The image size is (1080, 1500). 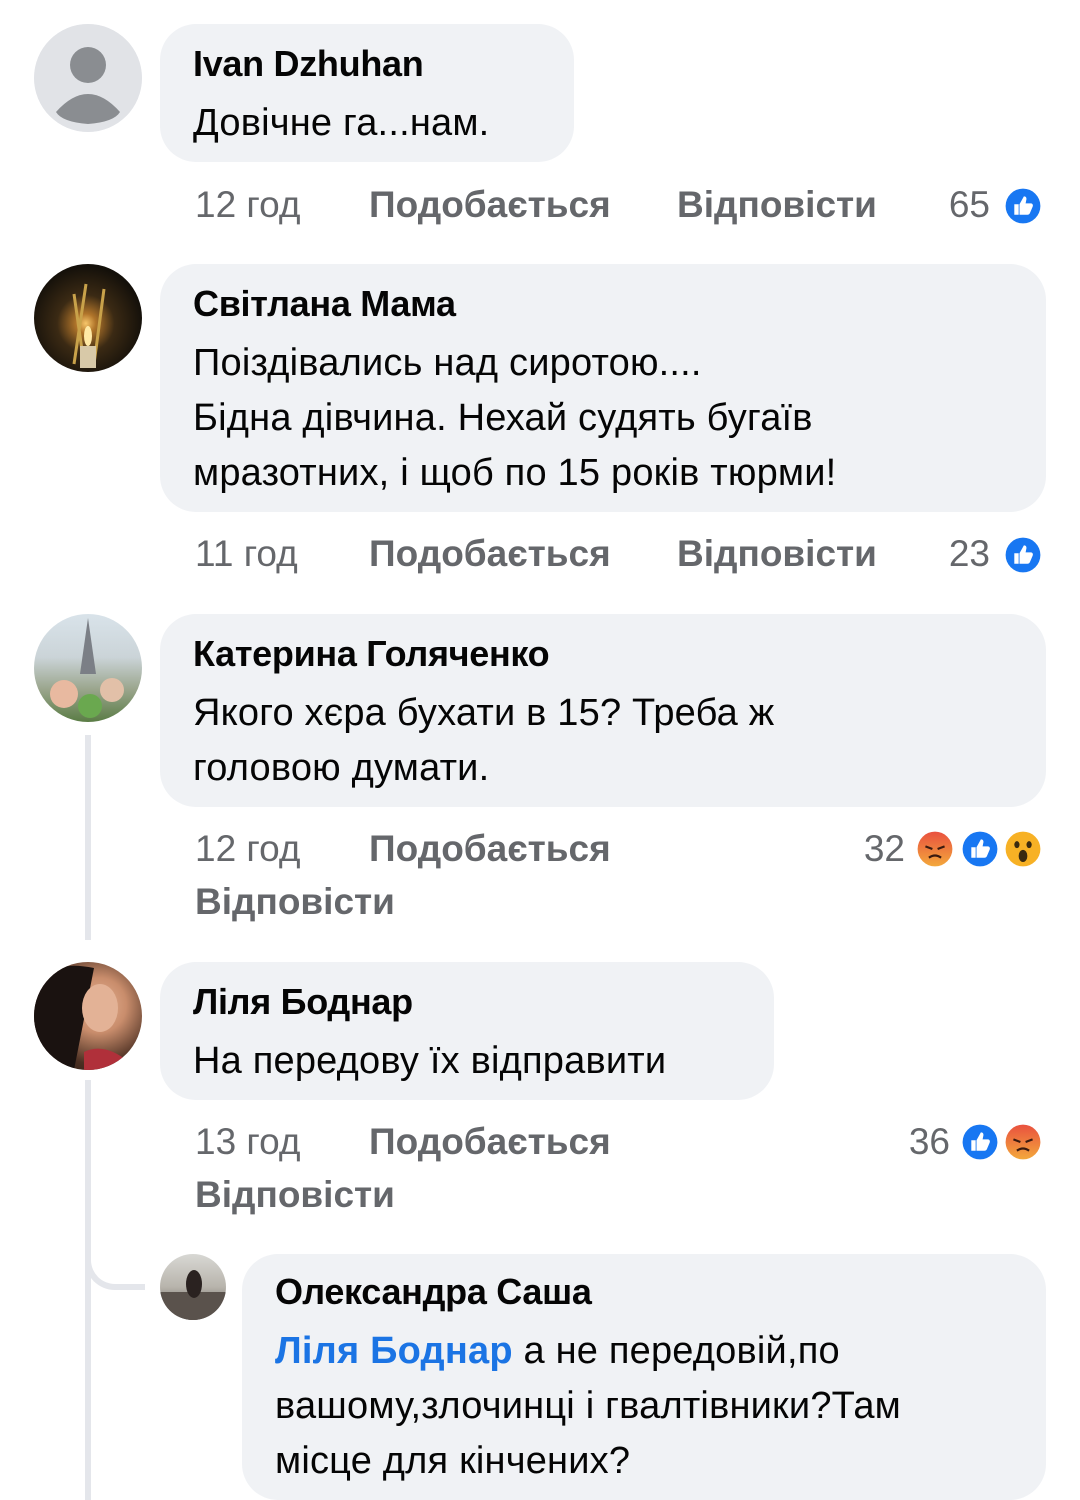 What do you see at coordinates (867, 849) in the screenshot?
I see `reaction-count: 32` at bounding box center [867, 849].